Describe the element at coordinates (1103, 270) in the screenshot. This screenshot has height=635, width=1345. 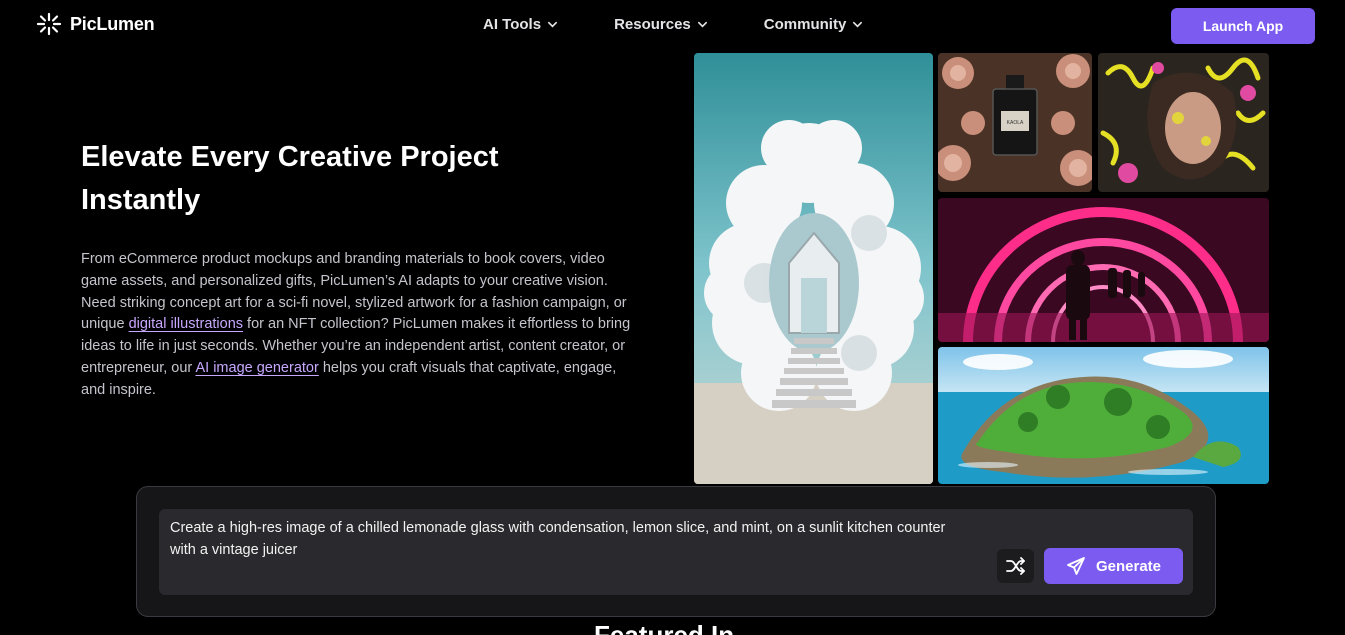
I see `neon-tunnel-image` at that location.